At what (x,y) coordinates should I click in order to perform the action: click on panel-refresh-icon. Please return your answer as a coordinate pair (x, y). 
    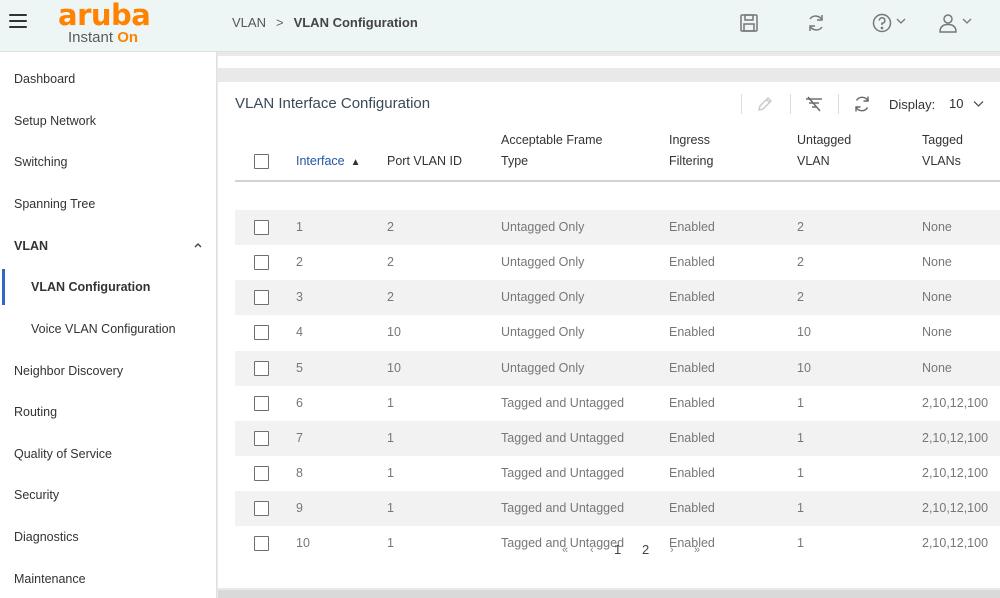
    Looking at the image, I should click on (862, 104).